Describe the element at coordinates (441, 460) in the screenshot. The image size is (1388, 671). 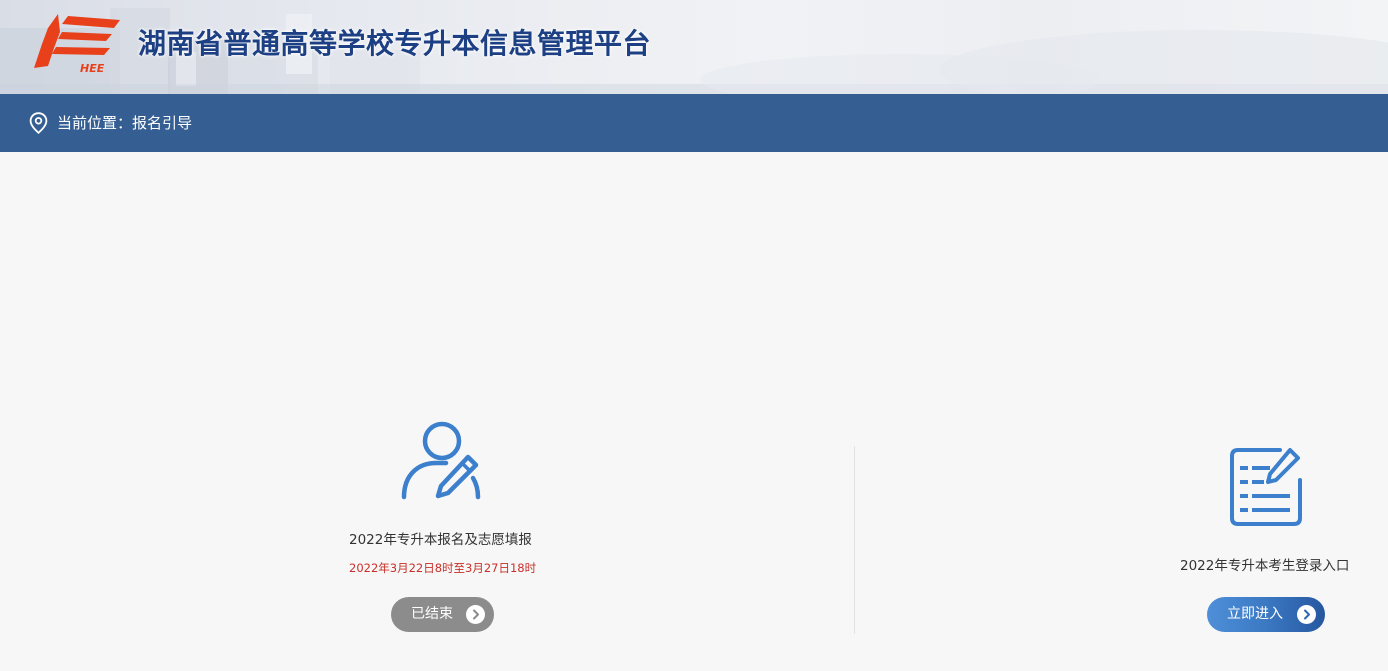
I see `user-edit-icon` at that location.